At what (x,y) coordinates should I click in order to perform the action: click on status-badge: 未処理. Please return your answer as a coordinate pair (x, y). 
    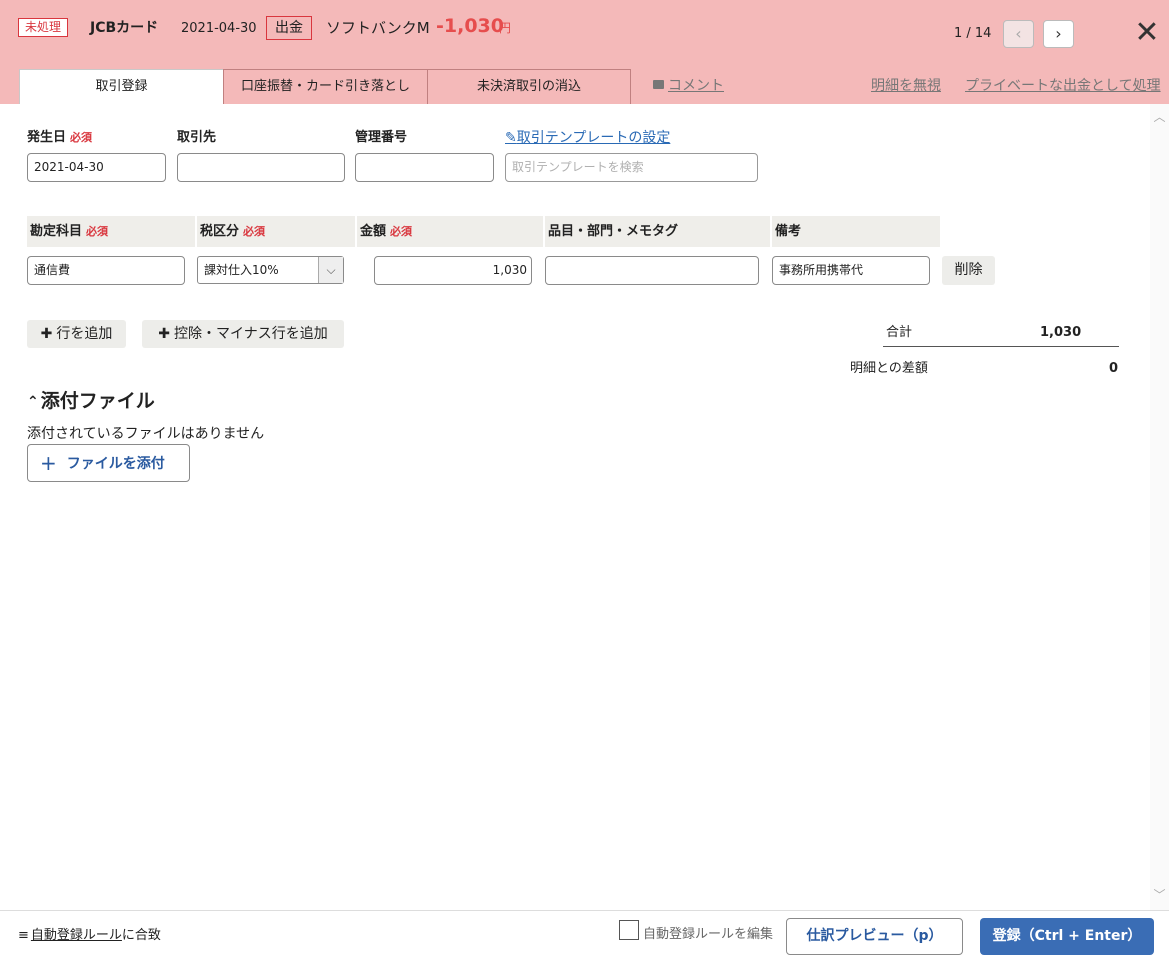
    Looking at the image, I should click on (43, 27).